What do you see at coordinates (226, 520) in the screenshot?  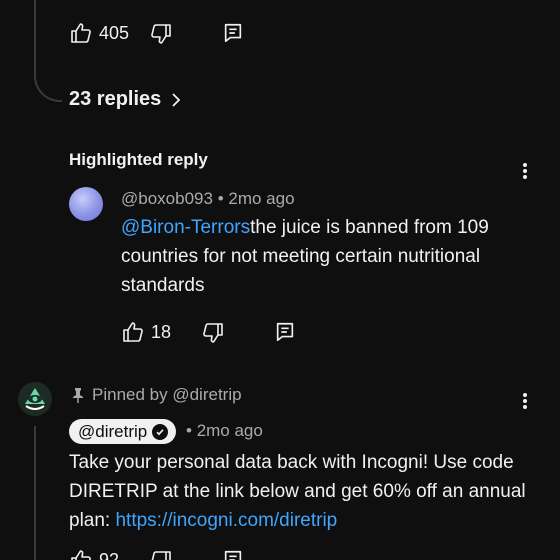 I see `promo-link: https://incogni.com/diretrip` at bounding box center [226, 520].